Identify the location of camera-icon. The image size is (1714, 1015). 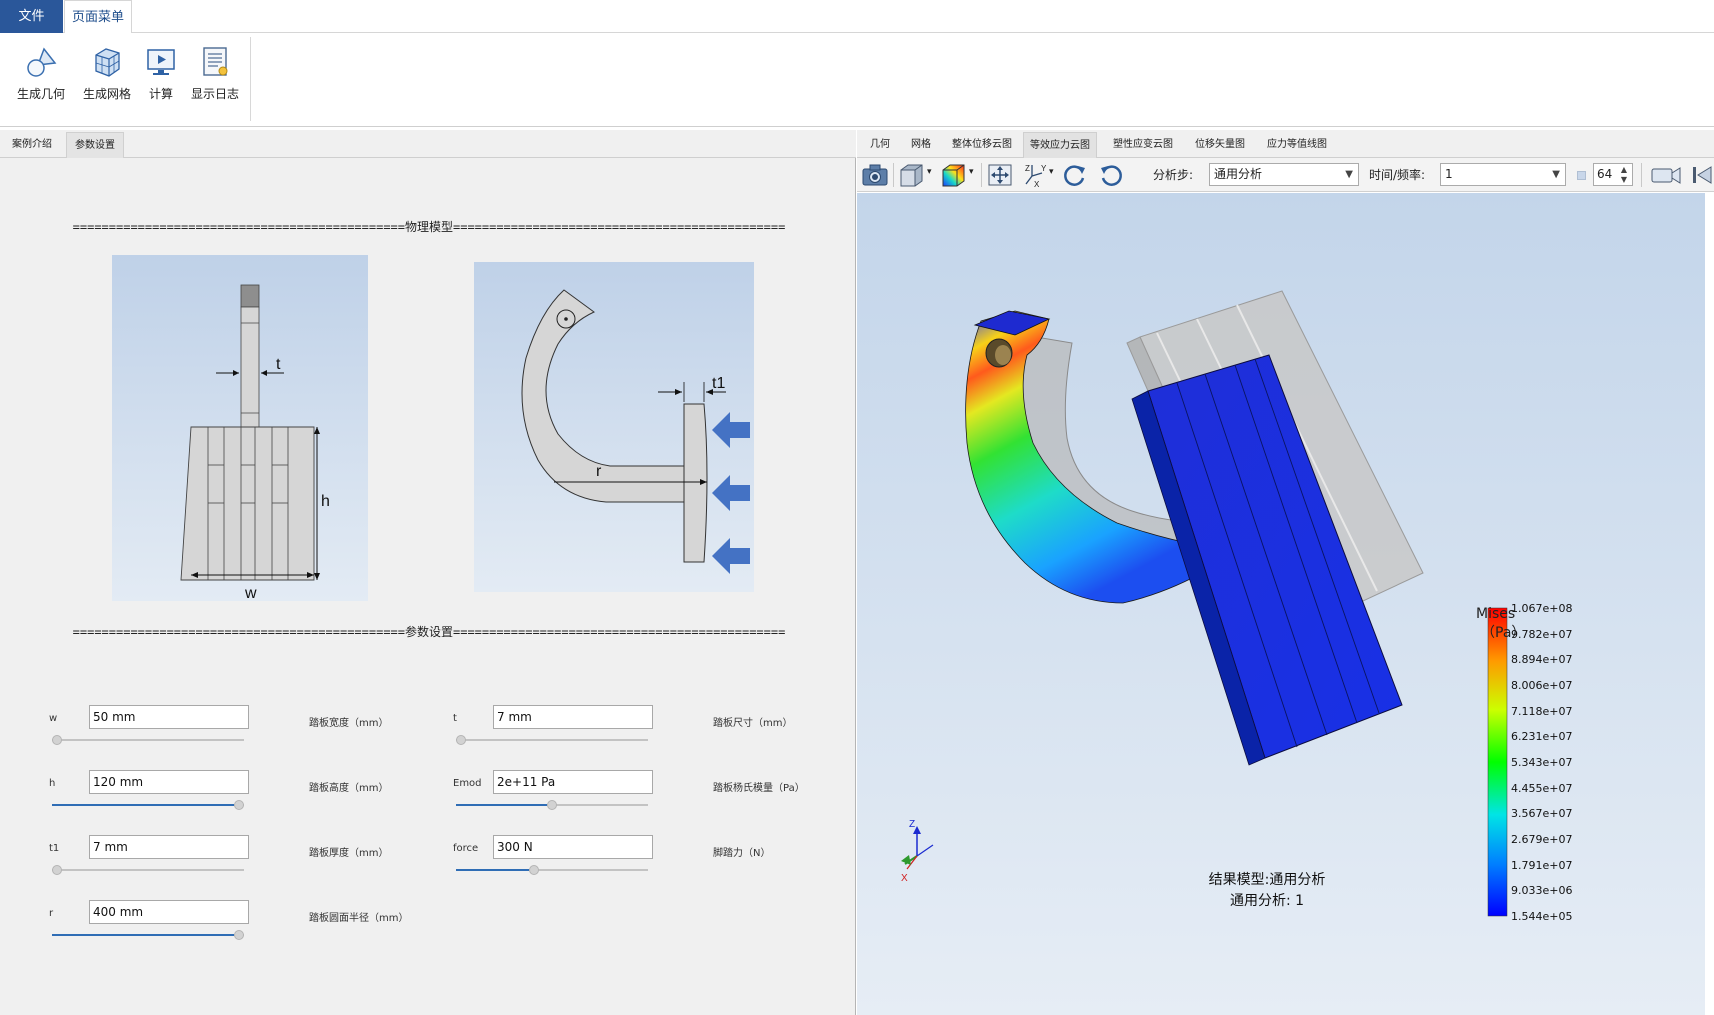
(875, 175).